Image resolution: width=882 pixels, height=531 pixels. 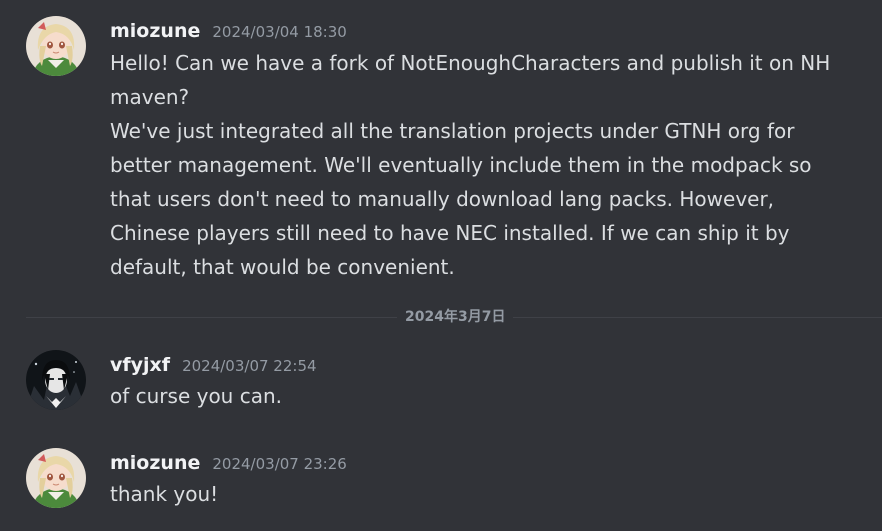 What do you see at coordinates (140, 365) in the screenshot?
I see `username: vfyjxf` at bounding box center [140, 365].